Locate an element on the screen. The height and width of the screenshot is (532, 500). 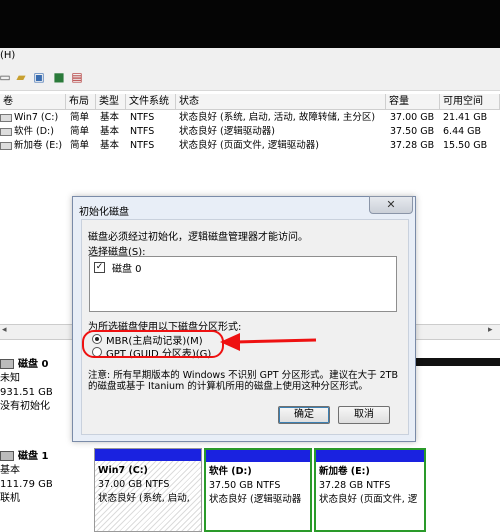
help-icon: ■ is located at coordinates (59, 77).